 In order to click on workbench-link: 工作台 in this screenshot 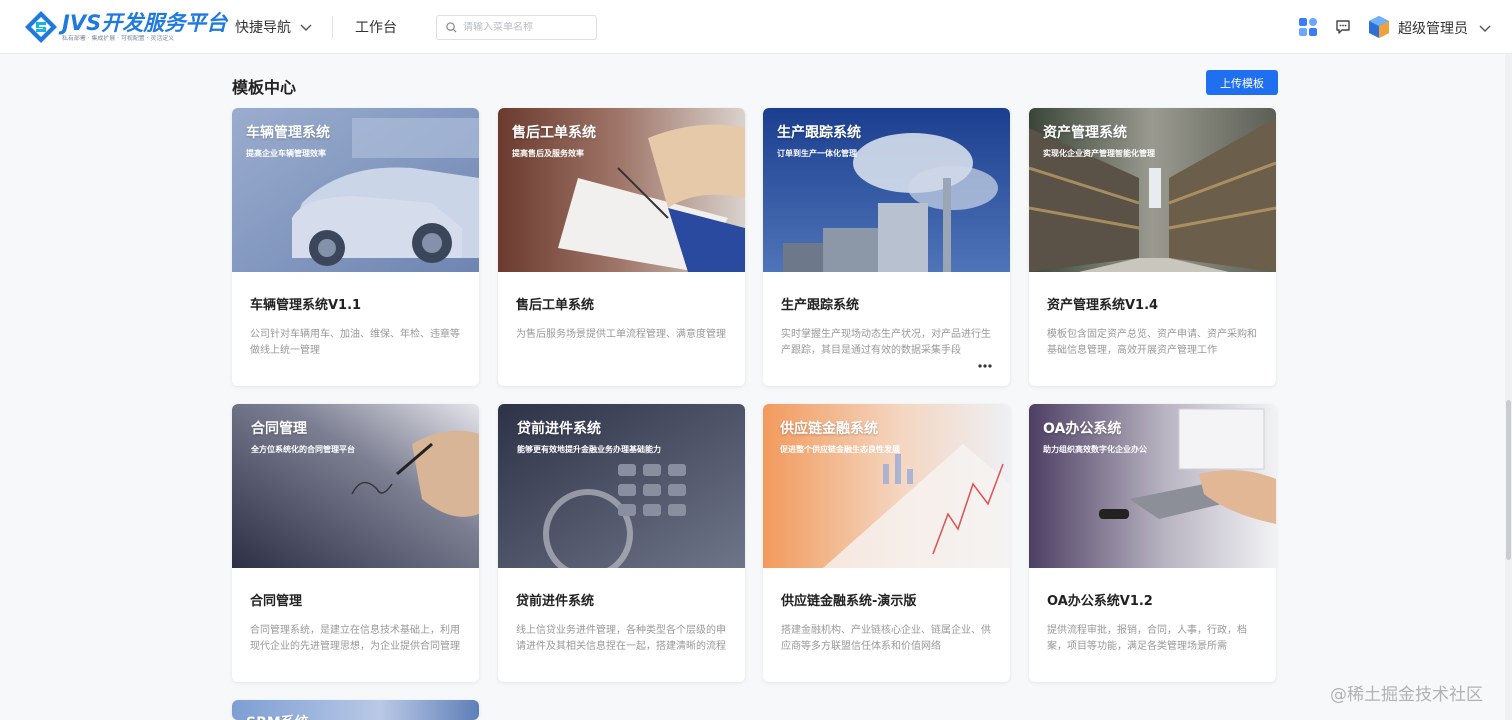, I will do `click(376, 27)`.